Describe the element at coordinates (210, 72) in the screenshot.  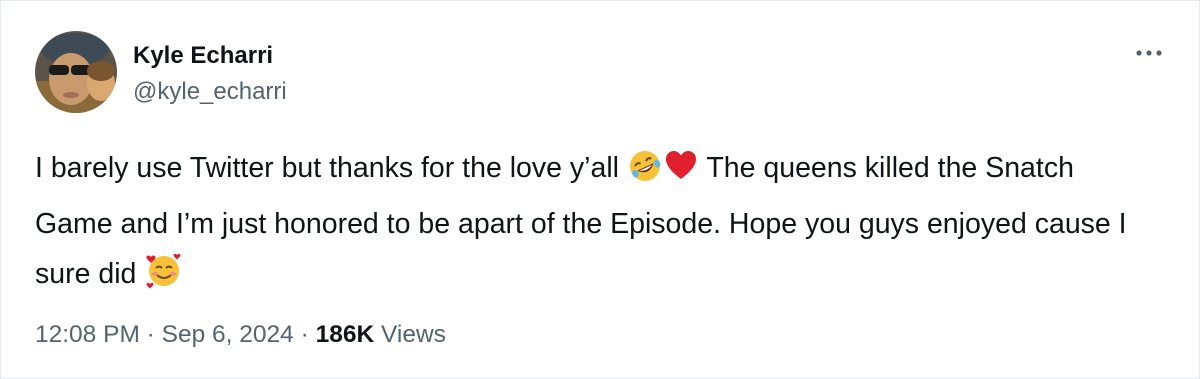
I see `author-names: Kyle Echarri @kyle_echarri` at that location.